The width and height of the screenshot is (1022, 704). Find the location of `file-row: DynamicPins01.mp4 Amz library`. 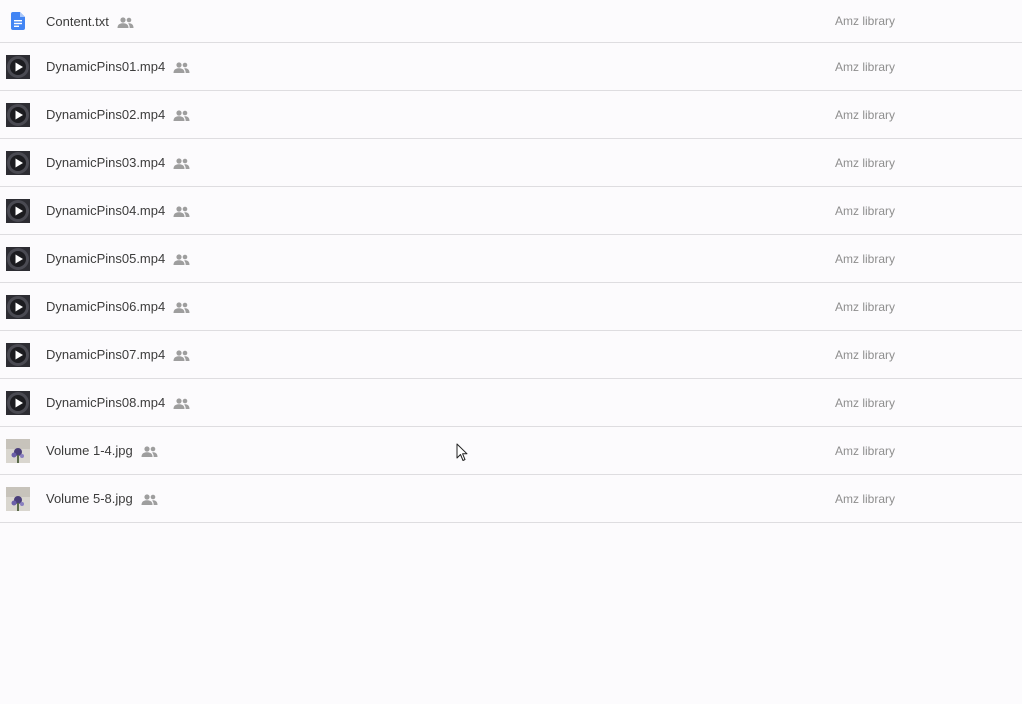

file-row: DynamicPins01.mp4 Amz library is located at coordinates (511, 67).